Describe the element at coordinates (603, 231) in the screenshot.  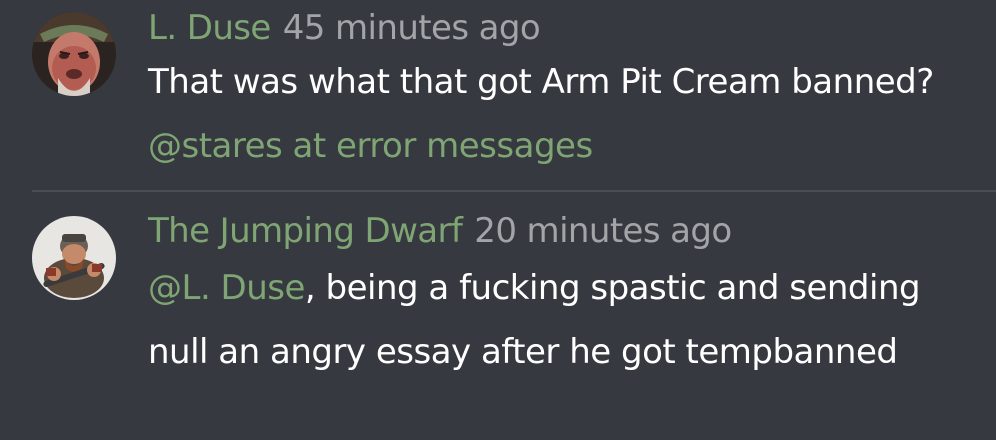
I see `comment-timestamp: 20 minutes ago` at that location.